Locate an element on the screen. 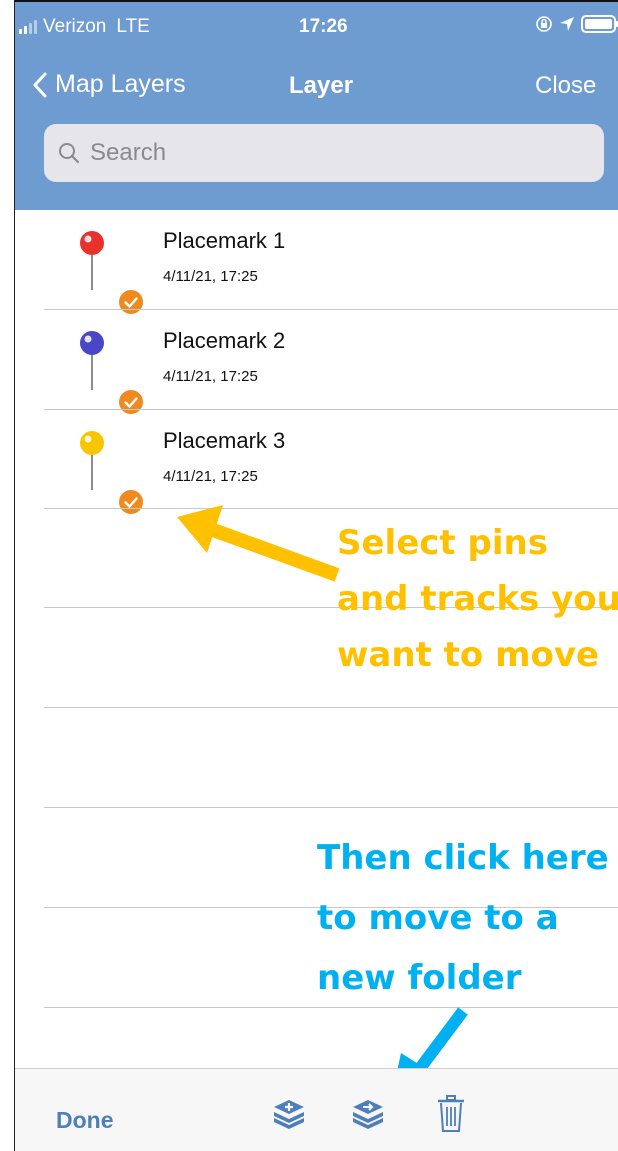 The width and height of the screenshot is (618, 1151). navigation-bar: Map Layers Layer Close is located at coordinates (316, 84).